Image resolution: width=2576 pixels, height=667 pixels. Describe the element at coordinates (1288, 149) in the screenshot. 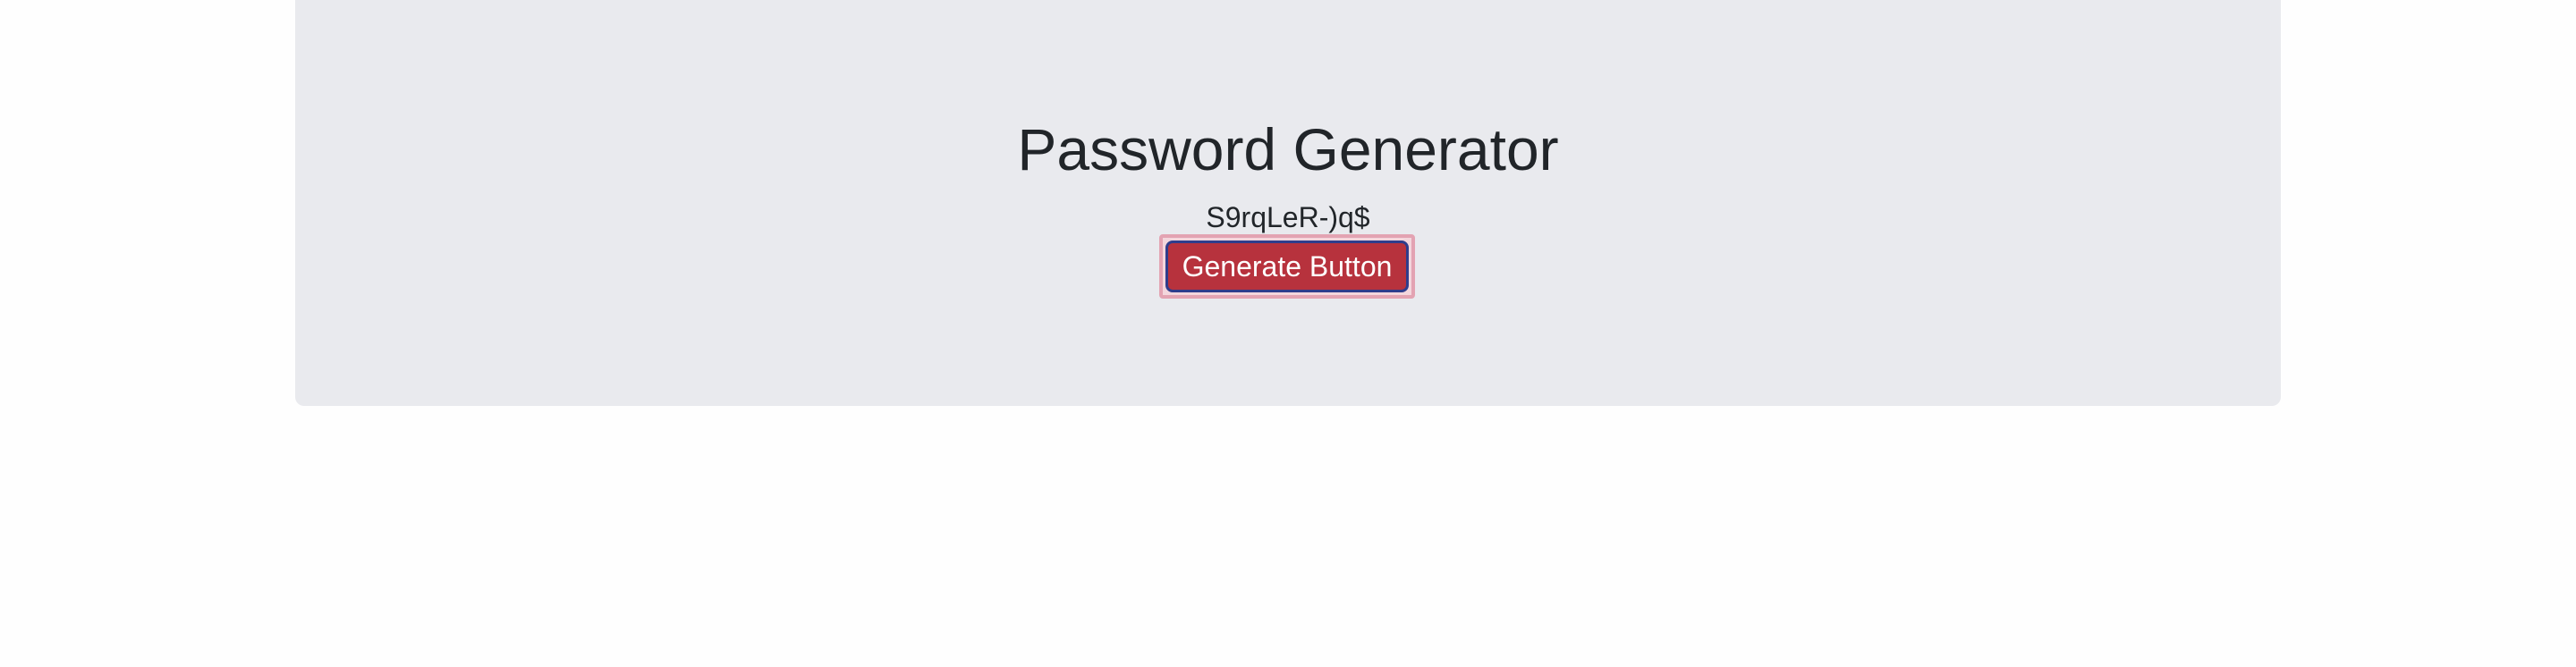

I see `page-title: Password Generator` at that location.